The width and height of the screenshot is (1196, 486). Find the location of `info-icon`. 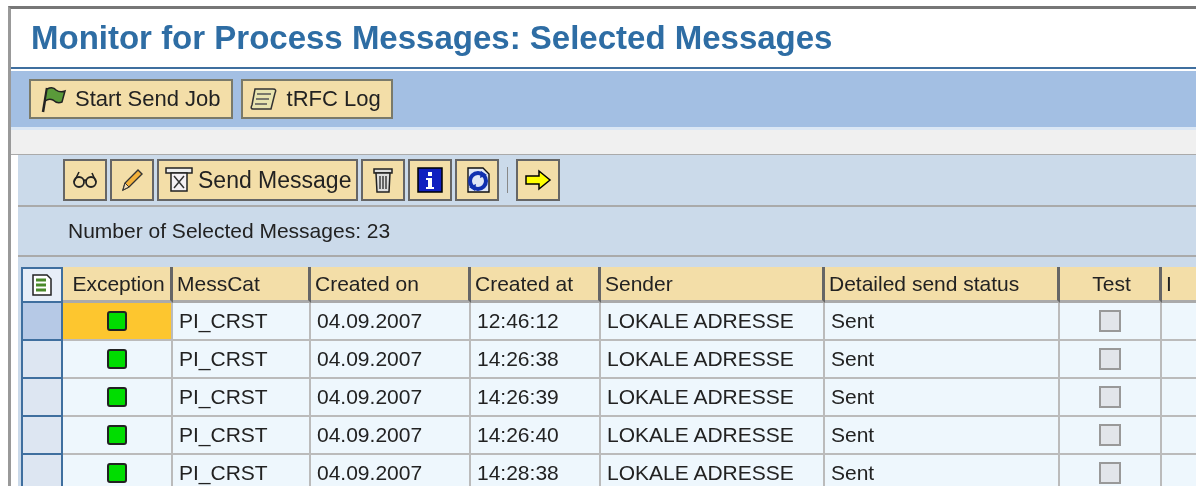

info-icon is located at coordinates (430, 180).